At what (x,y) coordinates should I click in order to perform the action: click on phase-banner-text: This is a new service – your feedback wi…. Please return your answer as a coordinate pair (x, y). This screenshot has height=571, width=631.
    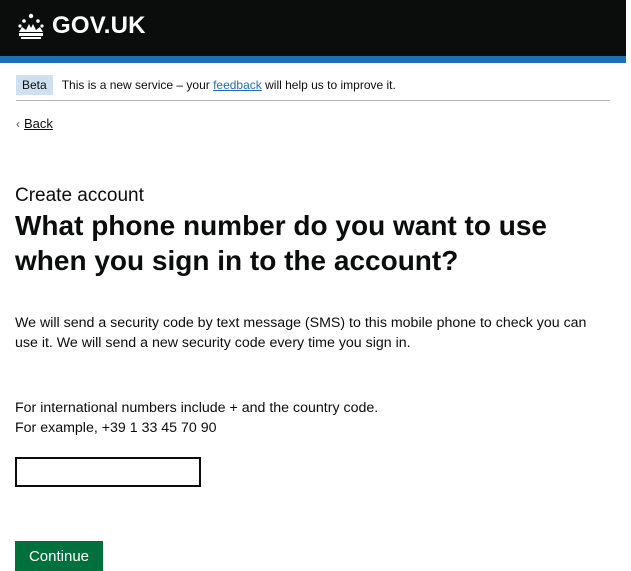
    Looking at the image, I should click on (229, 85).